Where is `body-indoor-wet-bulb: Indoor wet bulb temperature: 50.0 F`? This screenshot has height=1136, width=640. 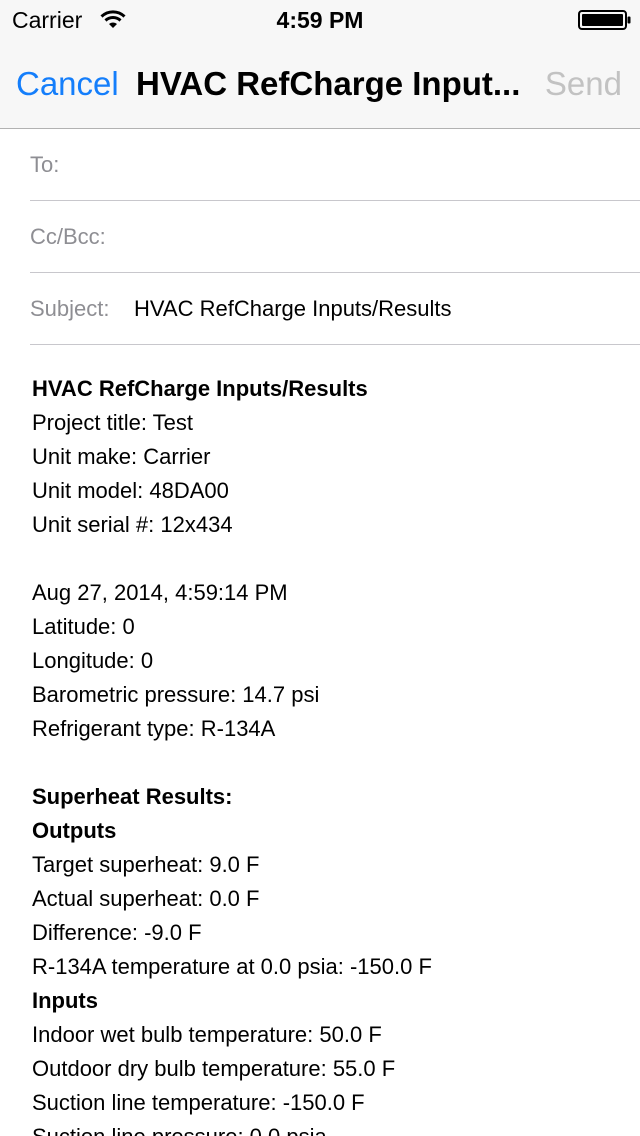 body-indoor-wet-bulb: Indoor wet bulb temperature: 50.0 F is located at coordinates (207, 1034).